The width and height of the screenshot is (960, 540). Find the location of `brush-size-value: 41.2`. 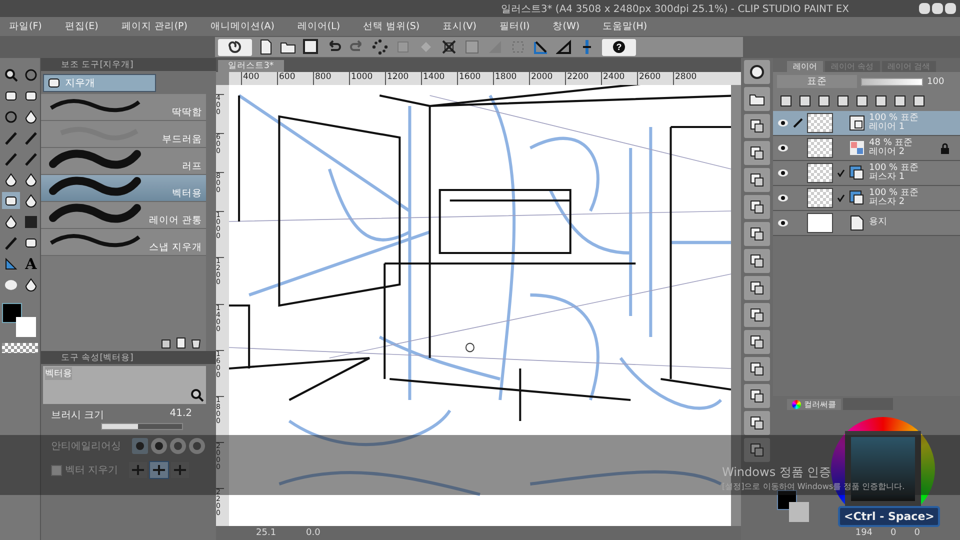

brush-size-value: 41.2 is located at coordinates (181, 415).